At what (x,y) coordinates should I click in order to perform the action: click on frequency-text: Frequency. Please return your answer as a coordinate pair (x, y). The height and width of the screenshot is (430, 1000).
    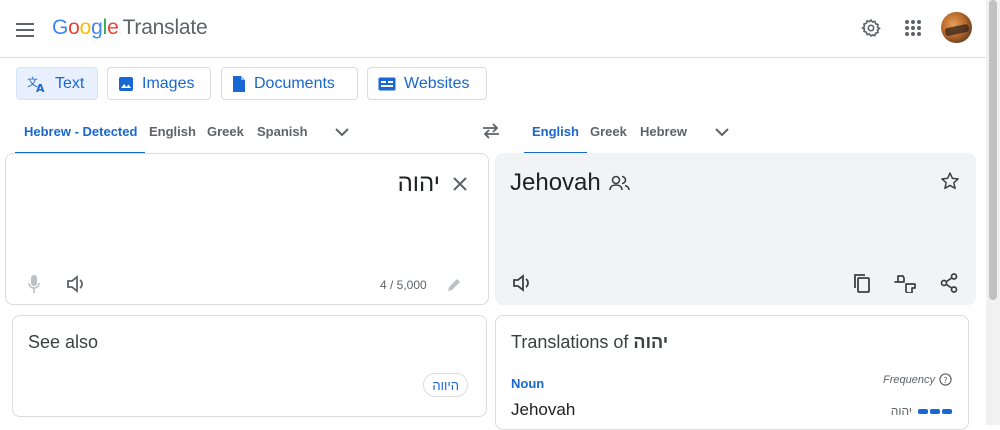
    Looking at the image, I should click on (909, 379).